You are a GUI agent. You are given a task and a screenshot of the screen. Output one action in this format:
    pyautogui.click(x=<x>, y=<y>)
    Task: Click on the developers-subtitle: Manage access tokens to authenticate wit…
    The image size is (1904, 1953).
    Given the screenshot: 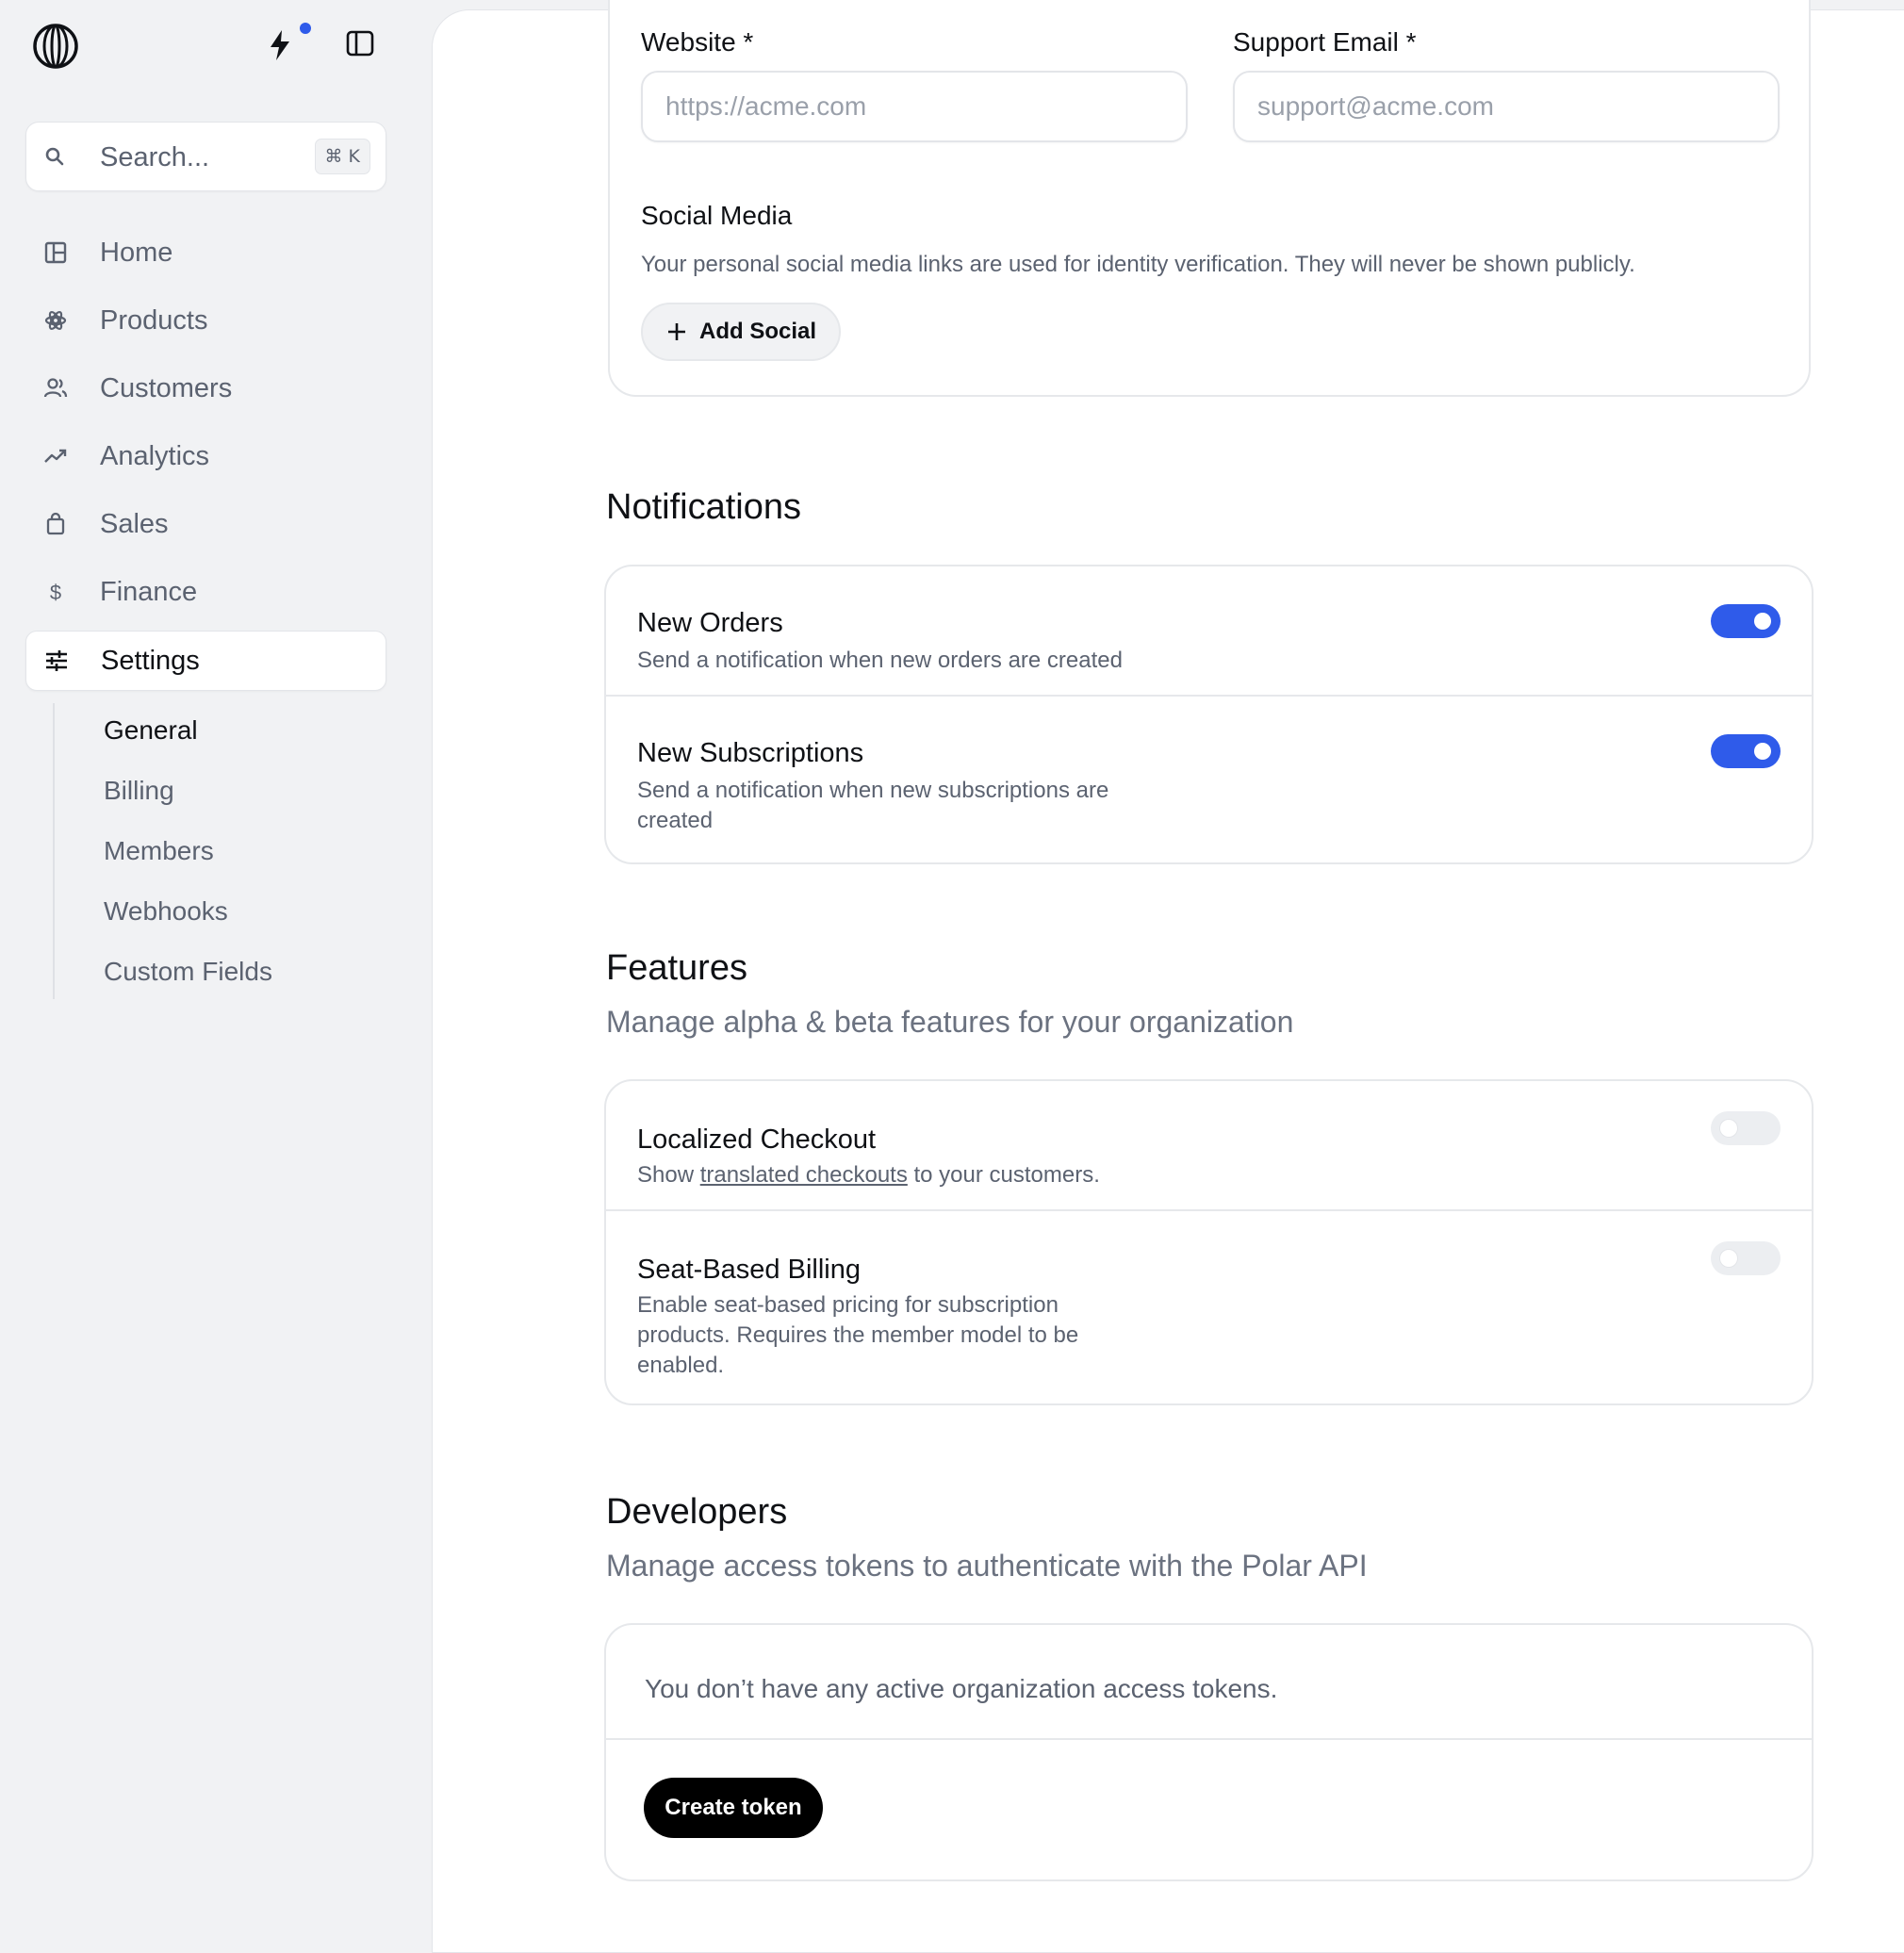 What is the action you would take?
    pyautogui.click(x=987, y=1566)
    